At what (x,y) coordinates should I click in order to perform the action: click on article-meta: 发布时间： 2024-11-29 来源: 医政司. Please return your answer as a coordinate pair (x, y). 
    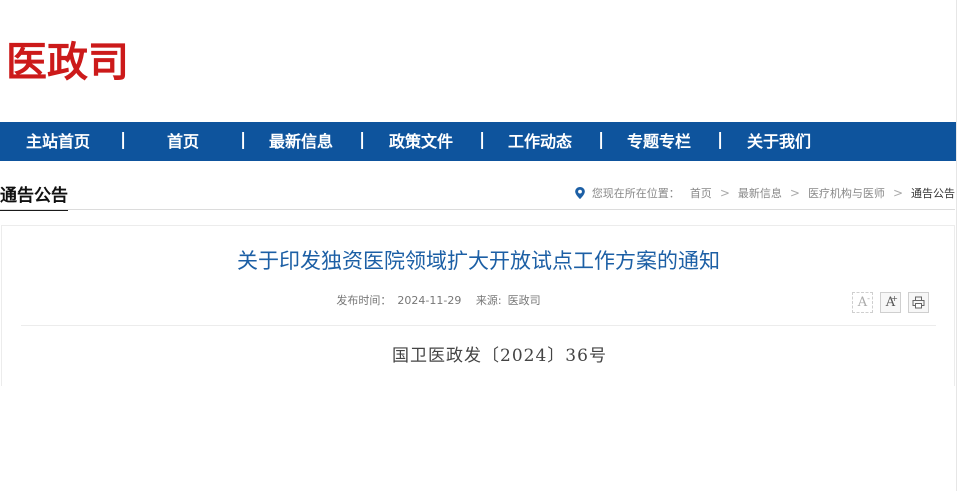
    Looking at the image, I should click on (438, 301).